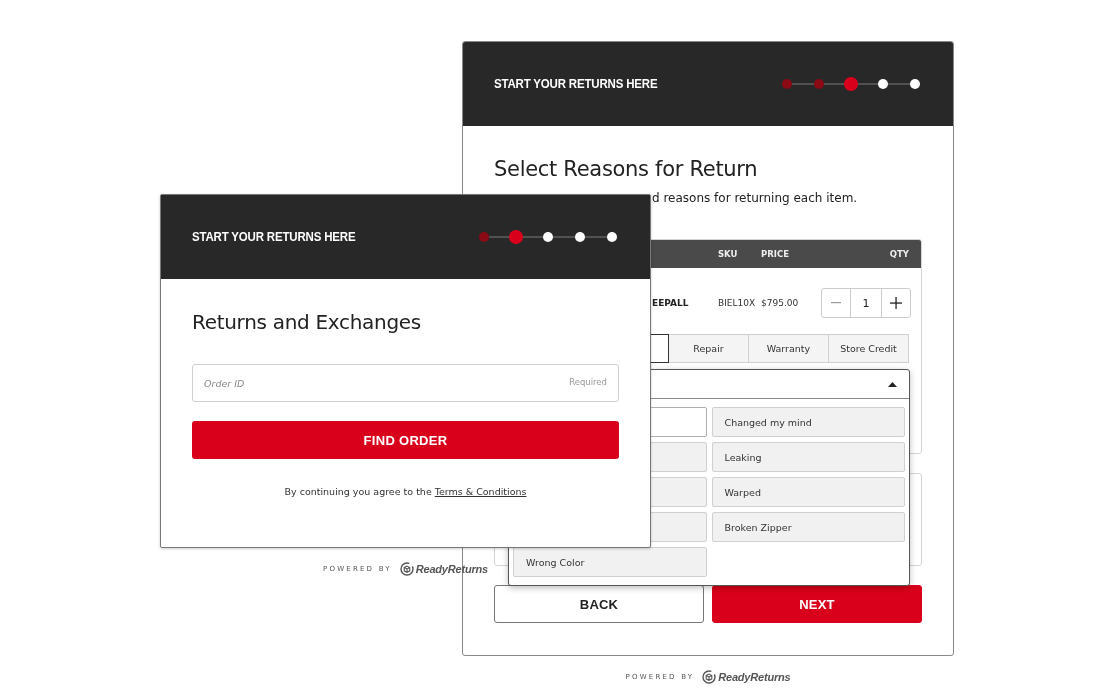  What do you see at coordinates (817, 604) in the screenshot?
I see `next-button: NEXT` at bounding box center [817, 604].